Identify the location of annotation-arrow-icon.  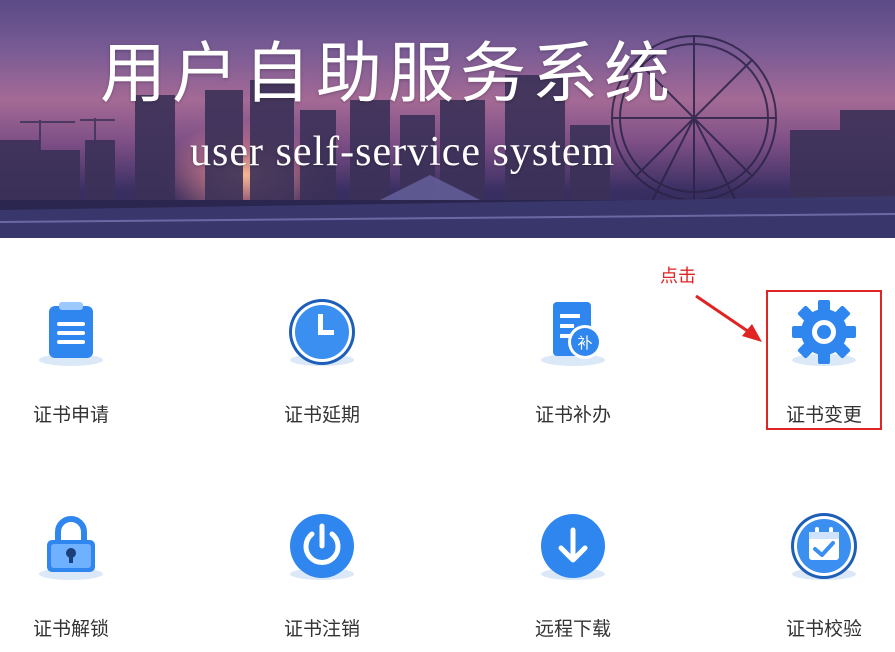
(728, 318).